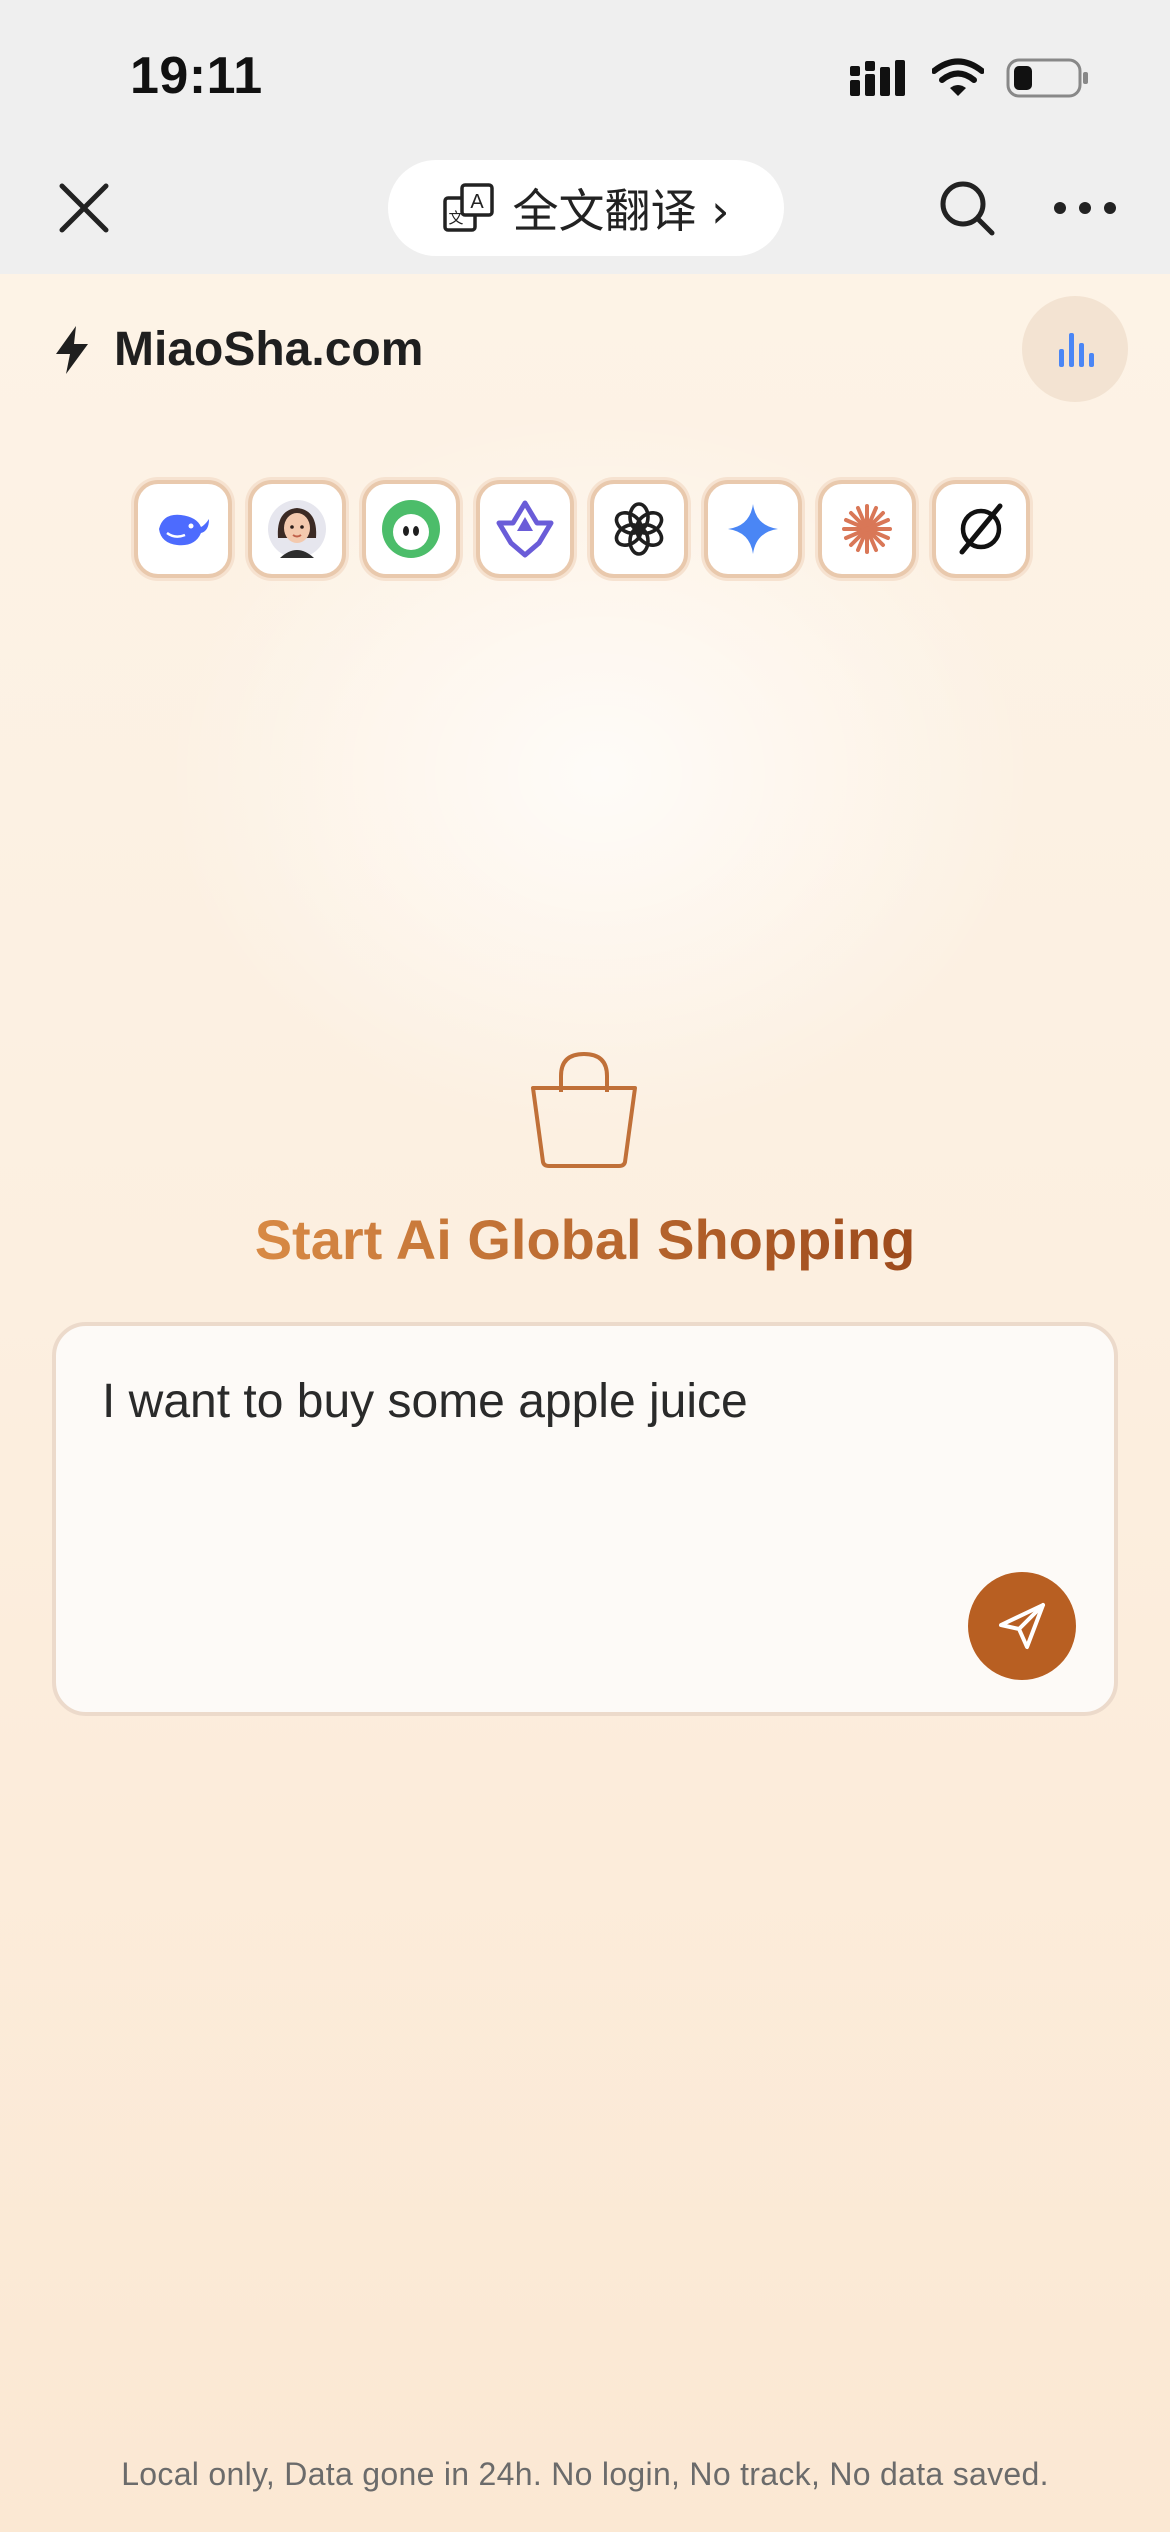 The width and height of the screenshot is (1170, 2532). I want to click on status-bar: 19:11, so click(585, 75).